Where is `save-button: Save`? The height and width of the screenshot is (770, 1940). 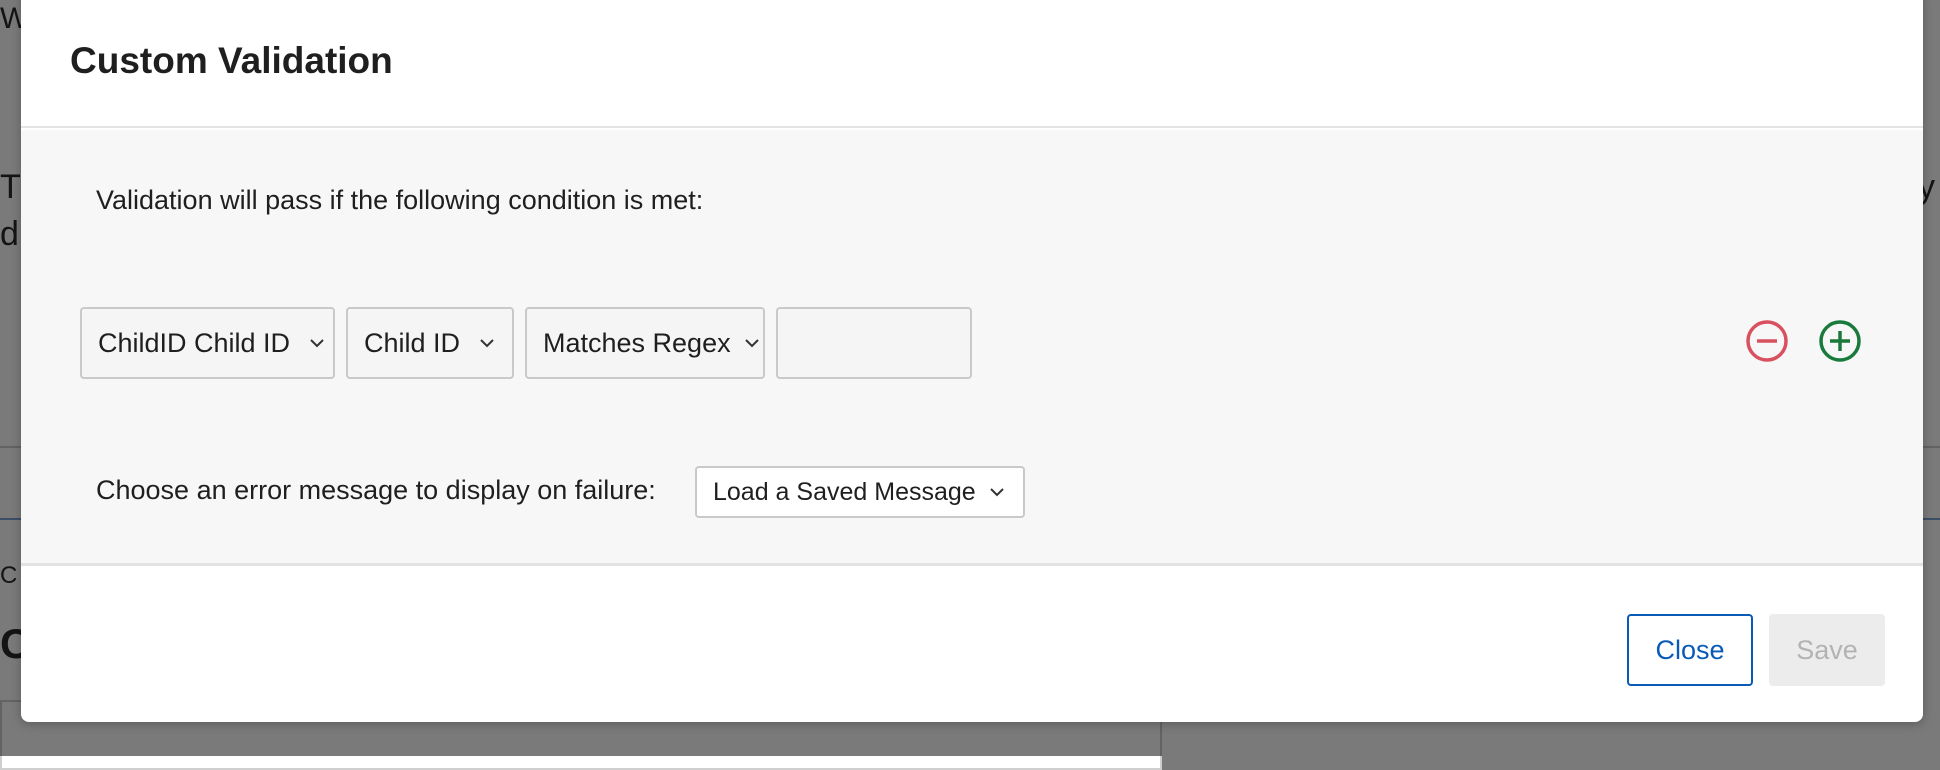 save-button: Save is located at coordinates (1827, 650).